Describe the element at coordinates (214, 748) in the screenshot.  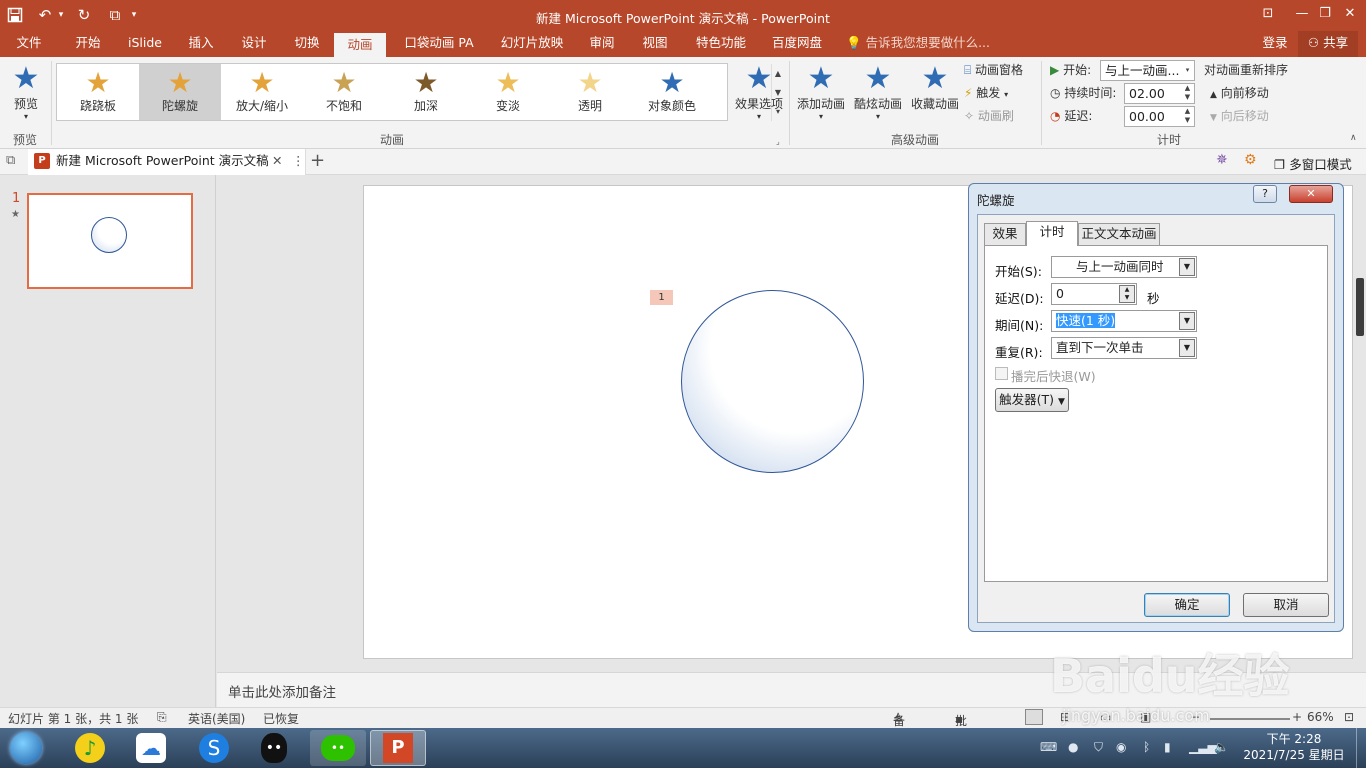
I see `sogou-input-icon: S` at that location.